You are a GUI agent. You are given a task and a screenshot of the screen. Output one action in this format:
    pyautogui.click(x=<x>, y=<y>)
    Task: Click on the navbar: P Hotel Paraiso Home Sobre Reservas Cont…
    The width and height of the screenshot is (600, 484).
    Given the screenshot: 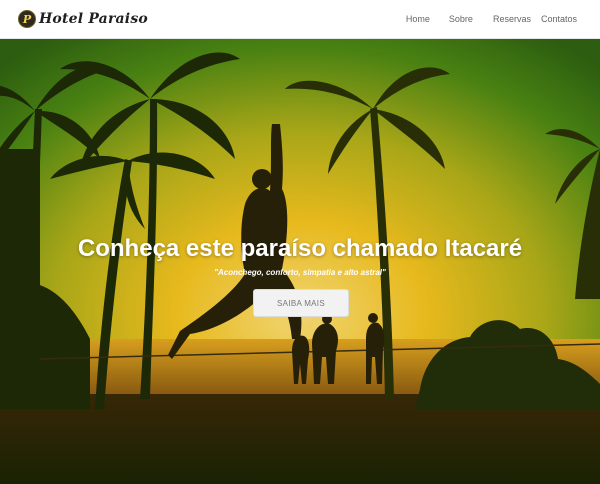 What is the action you would take?
    pyautogui.click(x=300, y=19)
    